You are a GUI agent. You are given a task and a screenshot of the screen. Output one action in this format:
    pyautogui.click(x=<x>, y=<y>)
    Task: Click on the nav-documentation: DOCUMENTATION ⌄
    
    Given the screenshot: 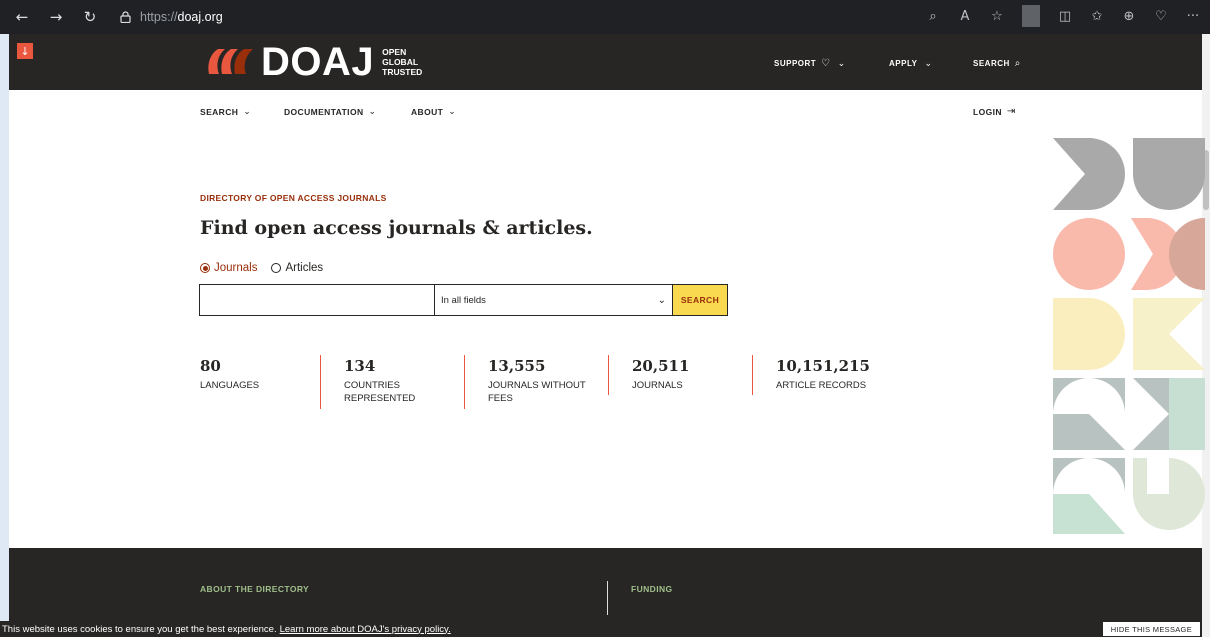 What is the action you would take?
    pyautogui.click(x=330, y=111)
    